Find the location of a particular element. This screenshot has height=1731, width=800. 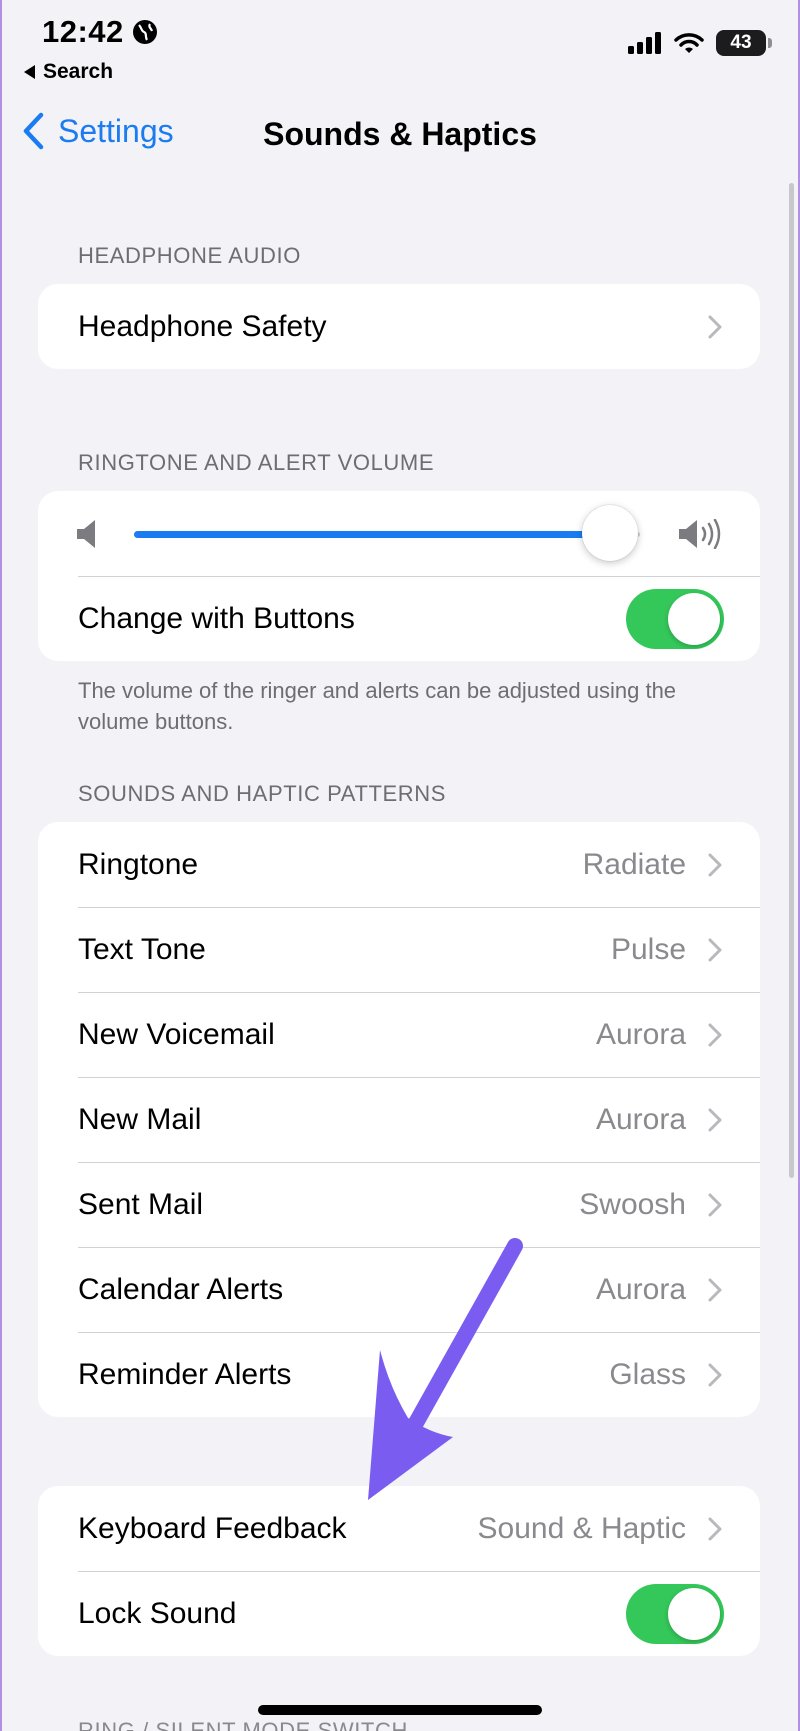

row-value: Pulse is located at coordinates (648, 949).